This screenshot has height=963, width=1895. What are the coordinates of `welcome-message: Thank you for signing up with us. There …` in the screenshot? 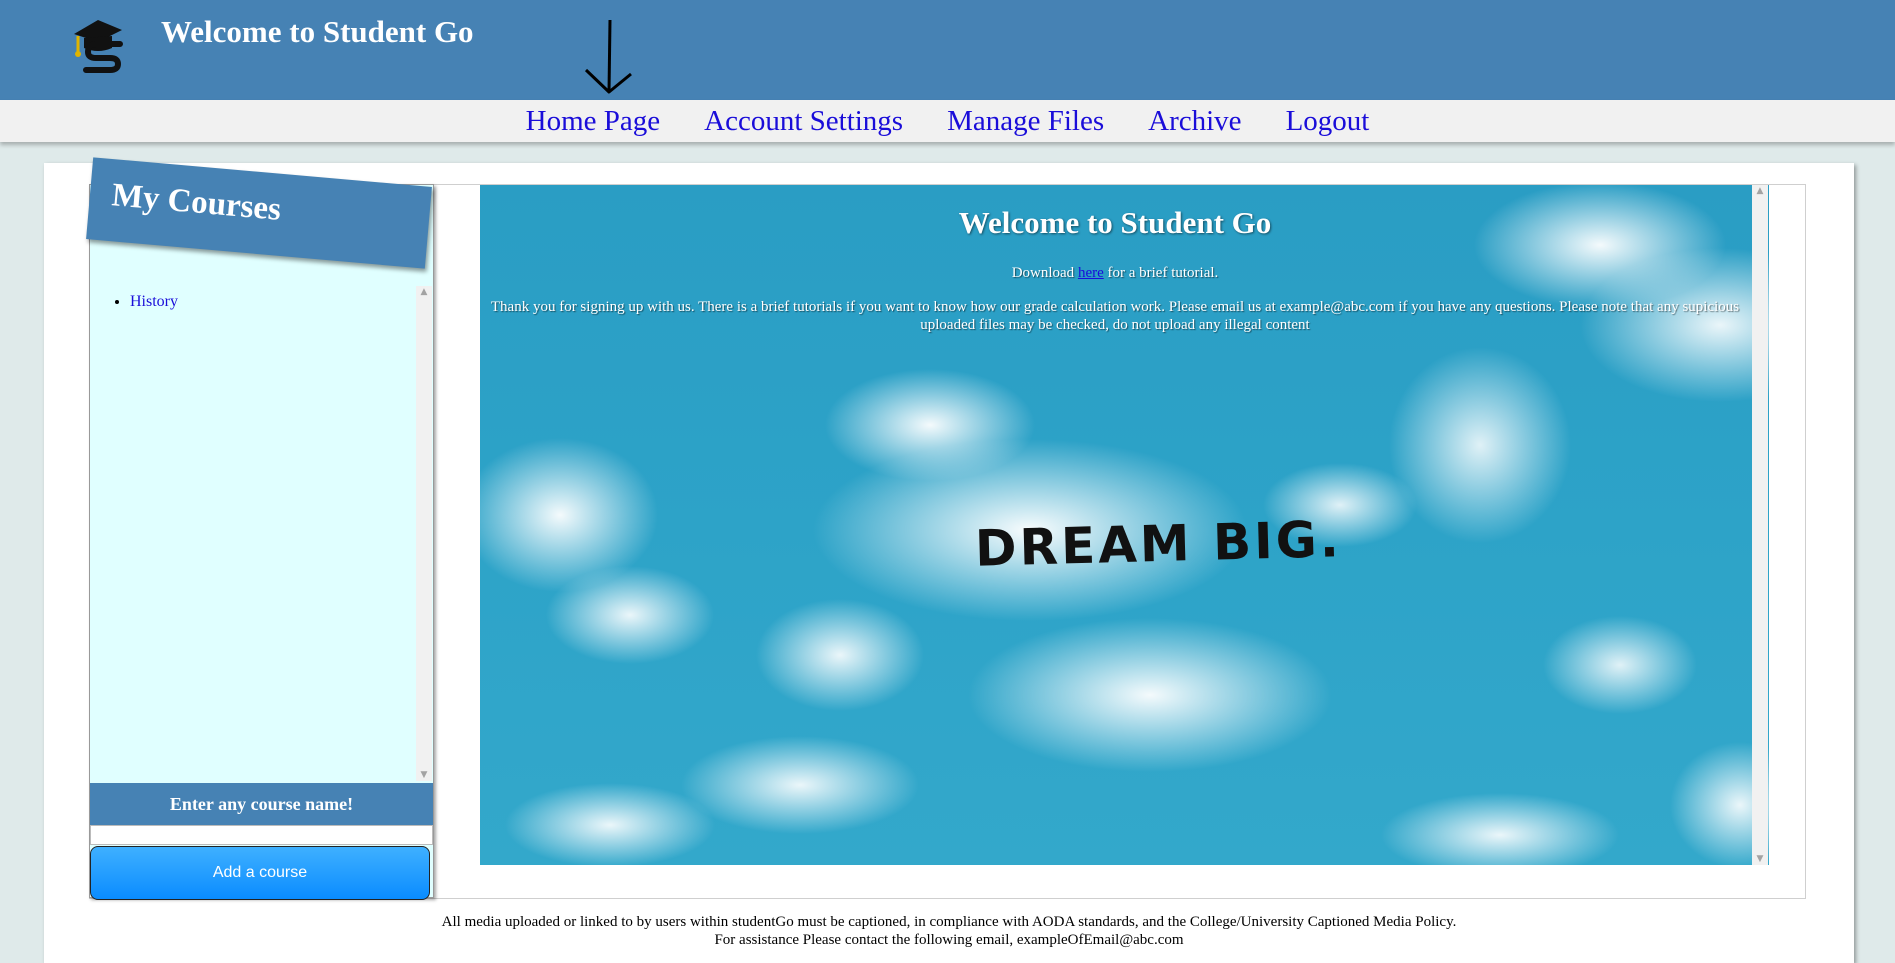 It's located at (1115, 316).